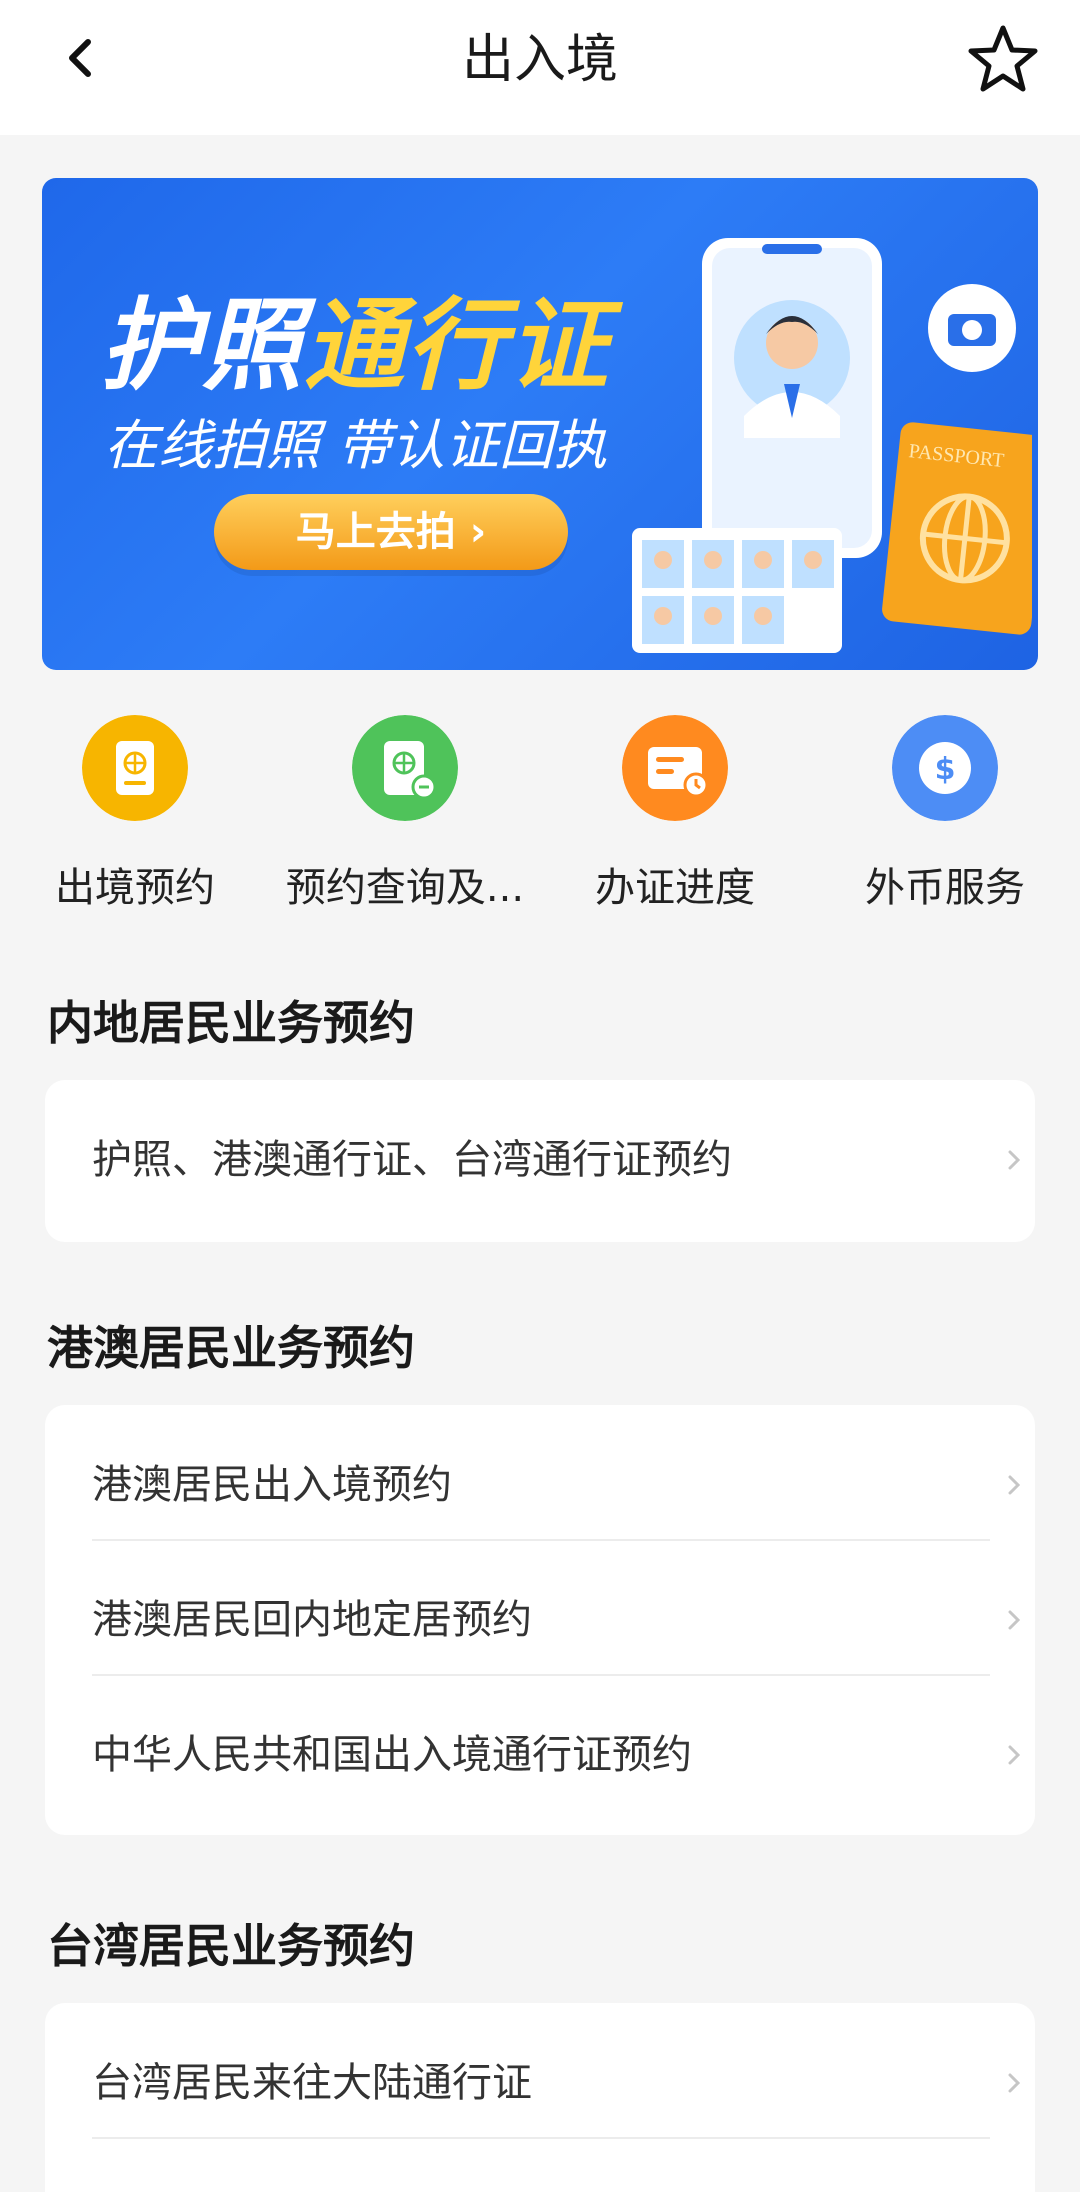  What do you see at coordinates (832, 445) in the screenshot?
I see `phone-passport-illustration: PASSPORT` at bounding box center [832, 445].